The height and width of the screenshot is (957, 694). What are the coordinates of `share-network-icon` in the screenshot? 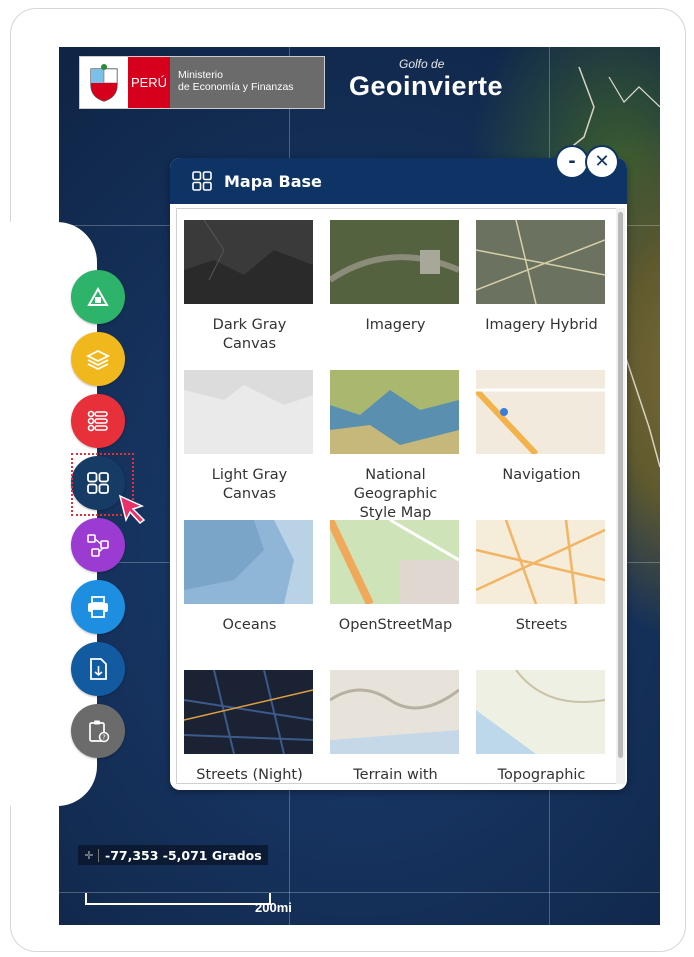 It's located at (98, 545).